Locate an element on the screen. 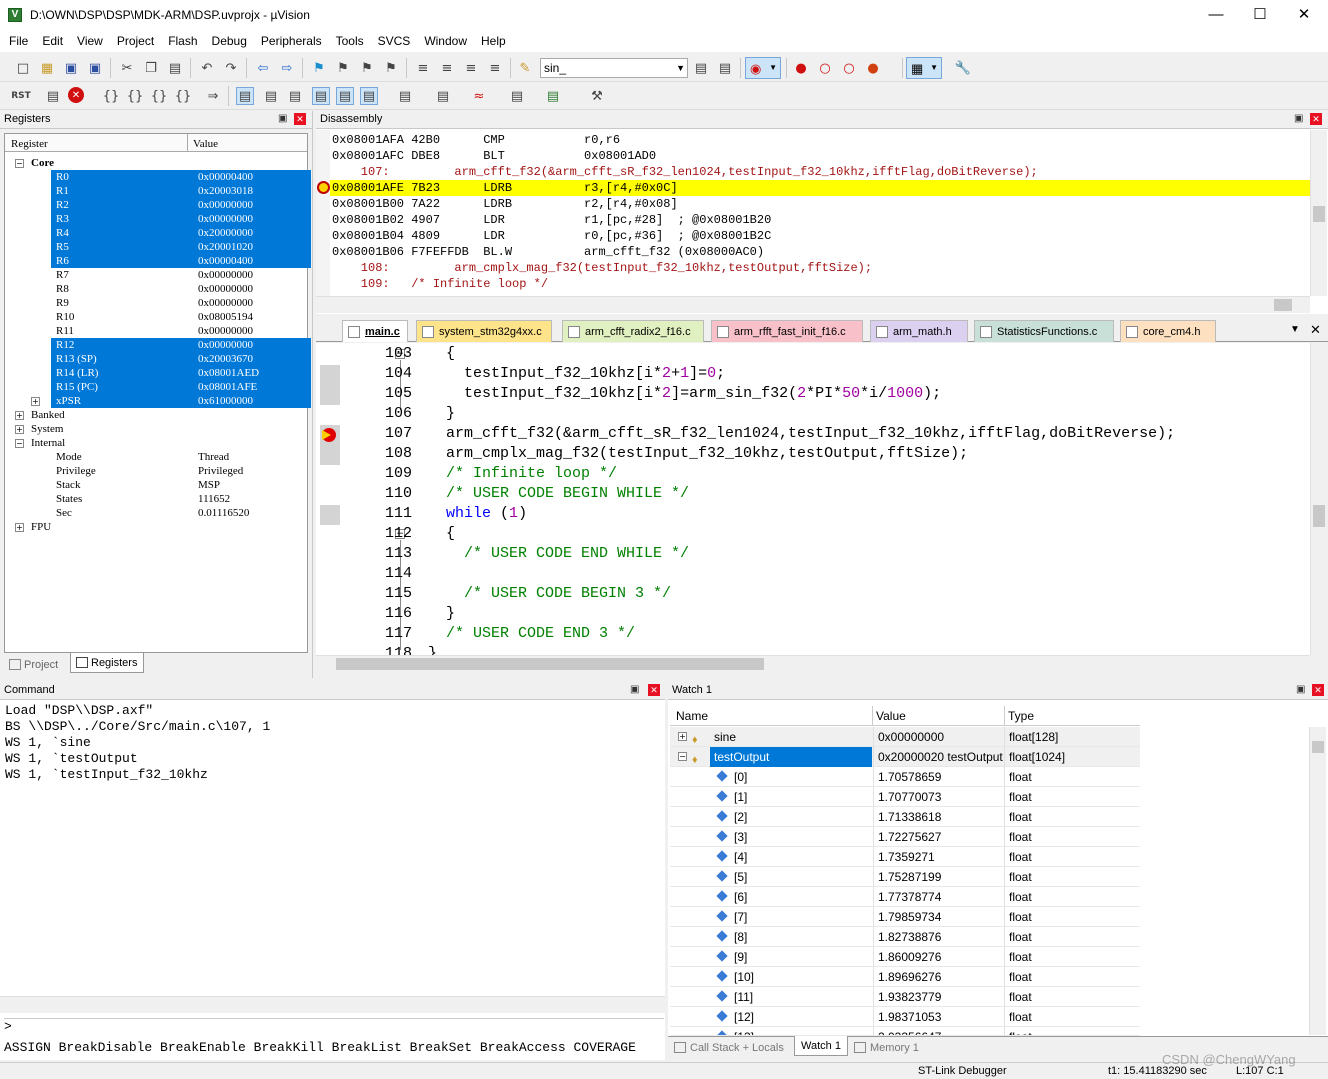 This screenshot has height=1079, width=1328. watch-value: 2.03356647 is located at coordinates (939, 1031).